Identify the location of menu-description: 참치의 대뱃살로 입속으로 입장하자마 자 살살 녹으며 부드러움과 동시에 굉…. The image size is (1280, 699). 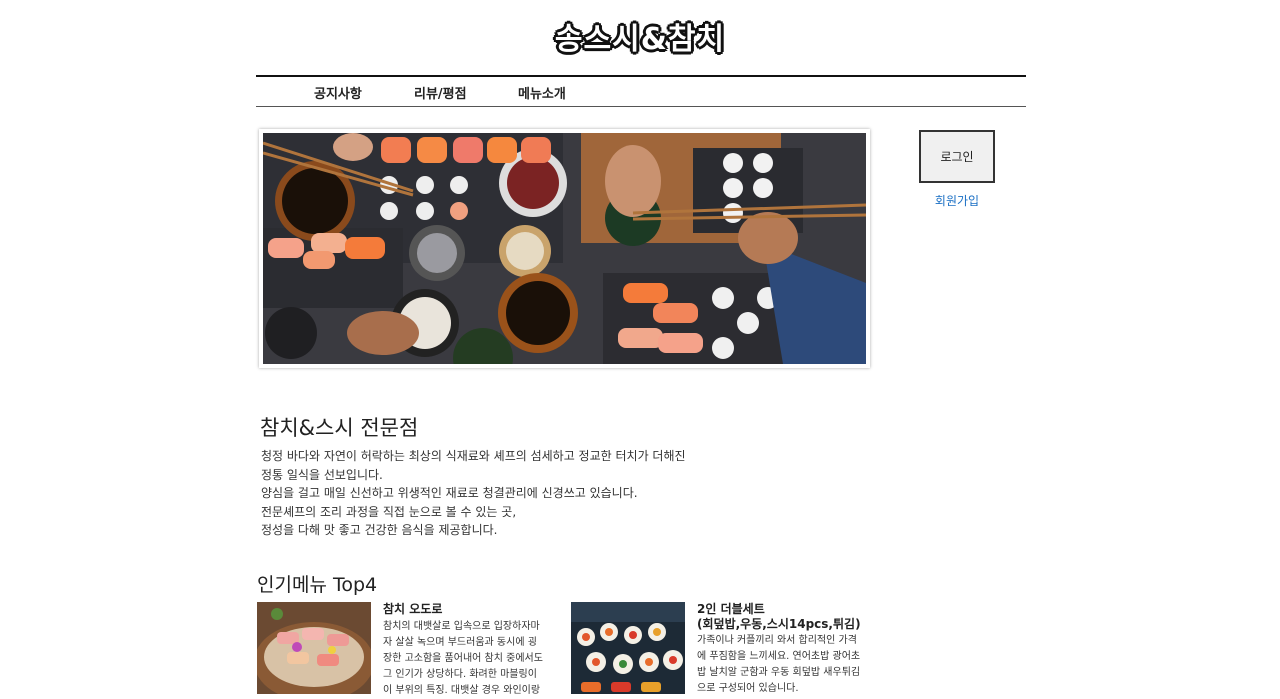
(470, 659).